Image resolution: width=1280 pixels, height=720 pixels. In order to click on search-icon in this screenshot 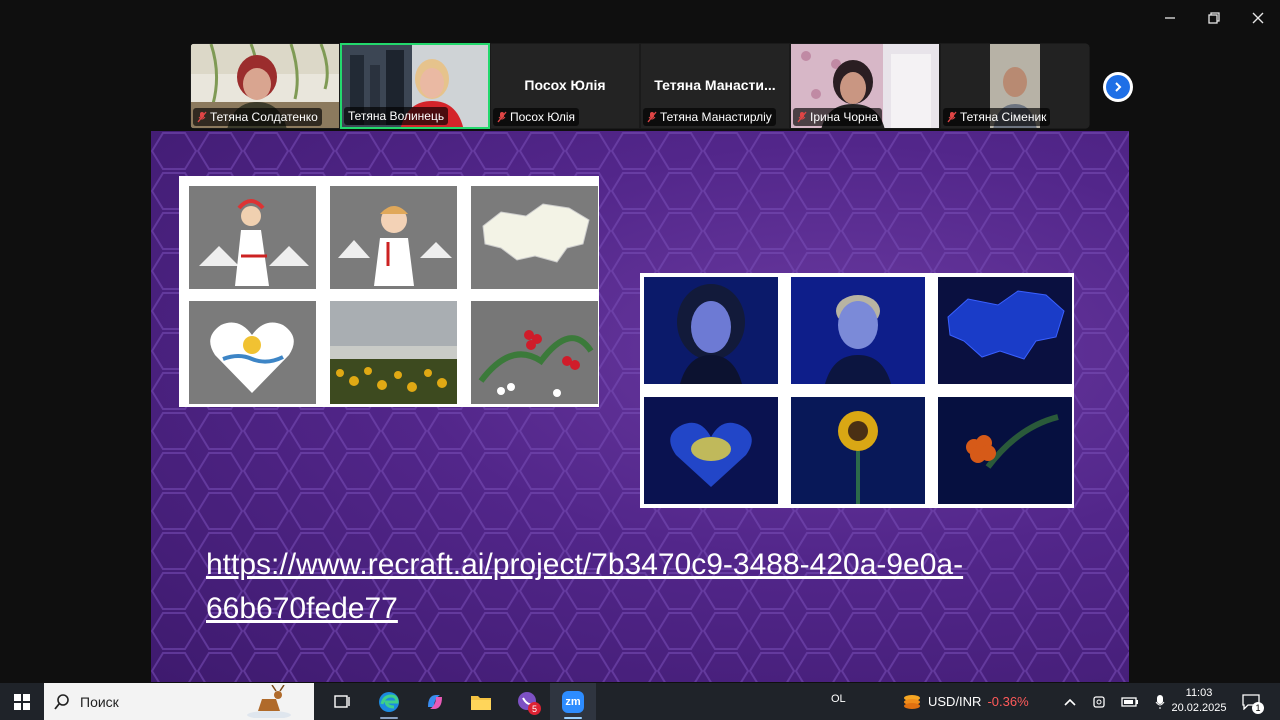, I will do `click(61, 701)`.